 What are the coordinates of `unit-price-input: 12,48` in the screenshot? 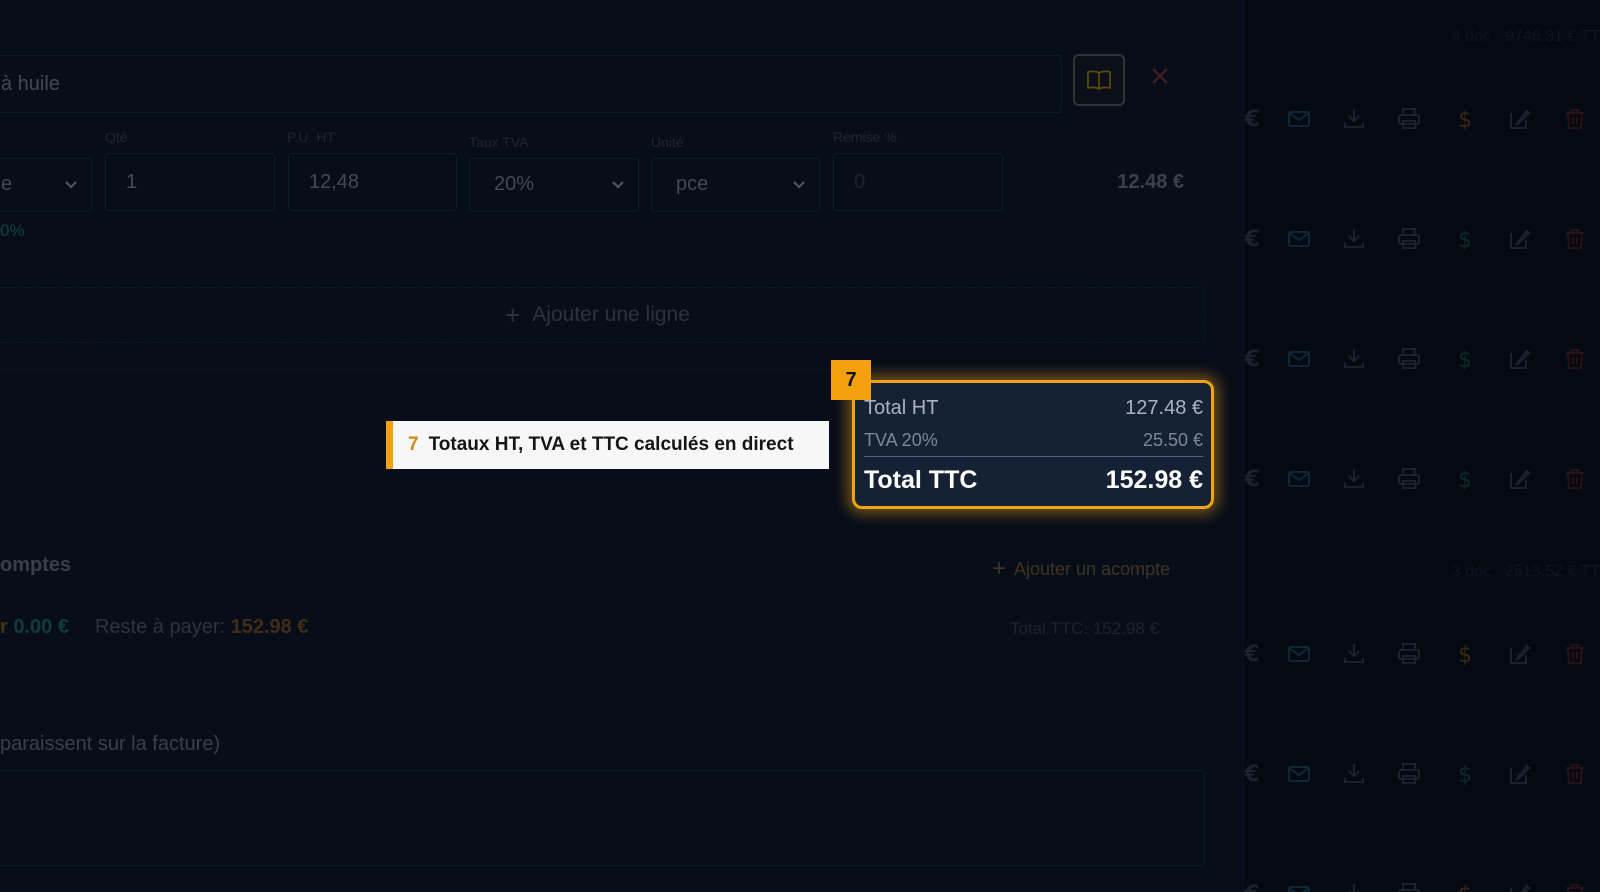 It's located at (372, 182).